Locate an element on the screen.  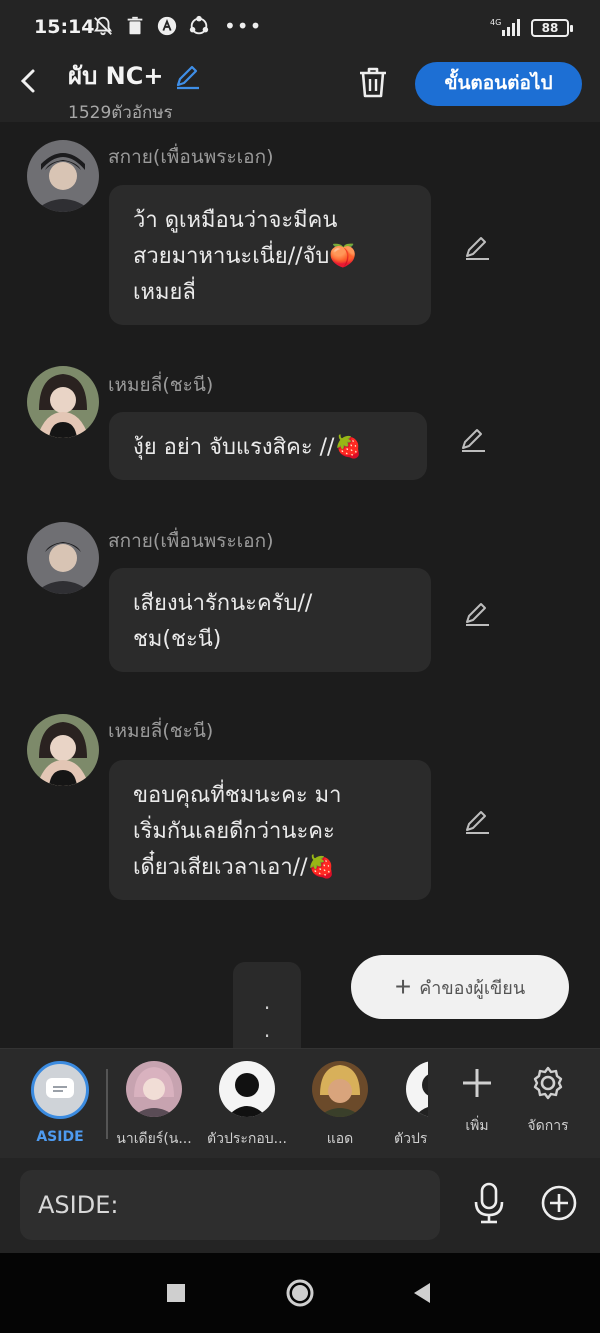
trash-status-icon is located at coordinates (135, 25).